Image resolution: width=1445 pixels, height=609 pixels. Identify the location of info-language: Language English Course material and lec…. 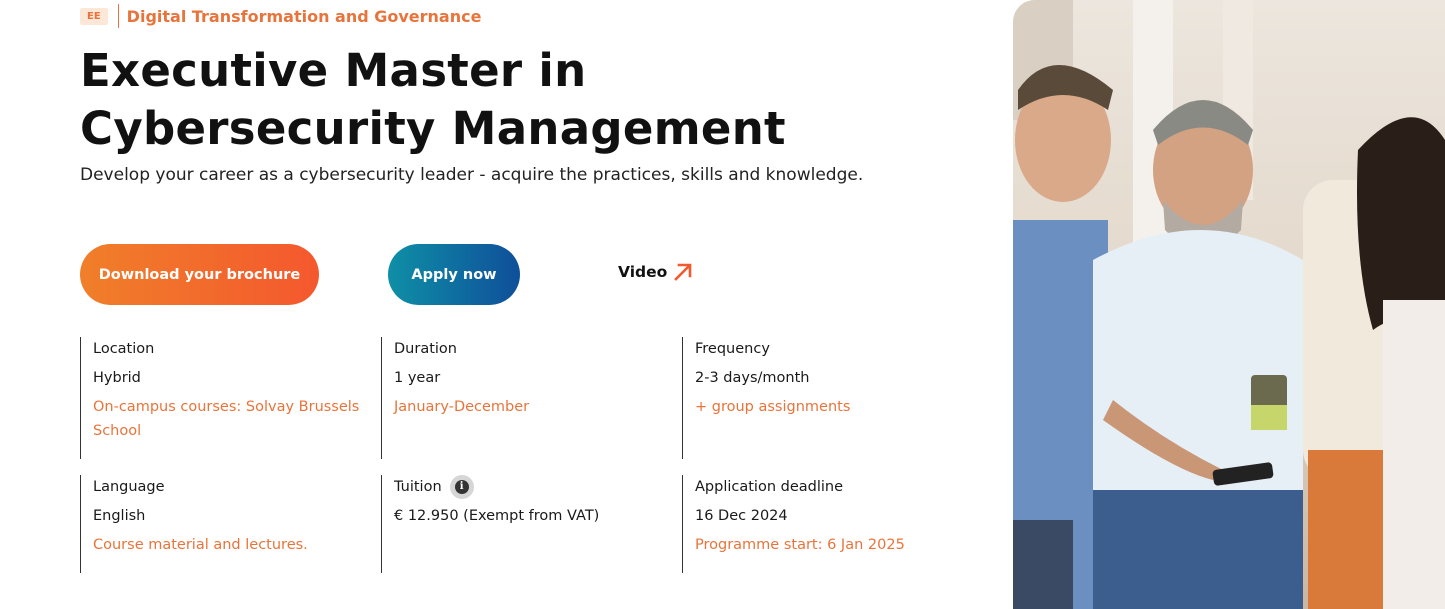
(230, 524).